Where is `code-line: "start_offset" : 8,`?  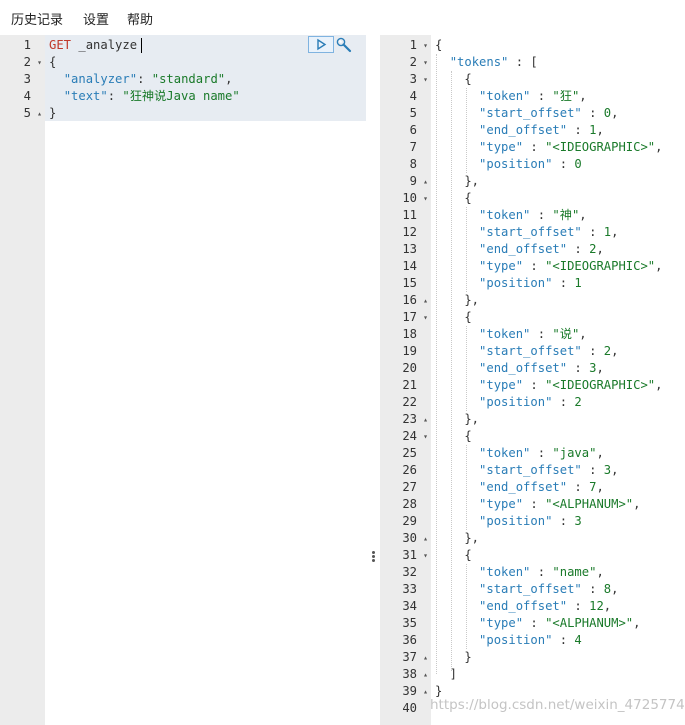 code-line: "start_offset" : 8, is located at coordinates (526, 589).